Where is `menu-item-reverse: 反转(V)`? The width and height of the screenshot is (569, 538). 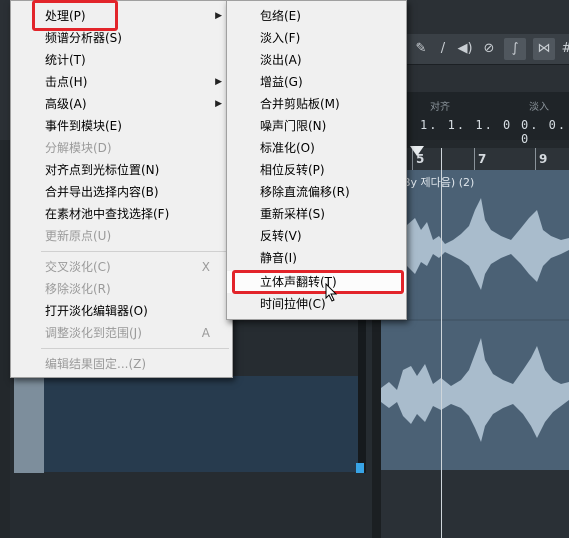
menu-item-reverse: 反转(V) is located at coordinates (316, 236).